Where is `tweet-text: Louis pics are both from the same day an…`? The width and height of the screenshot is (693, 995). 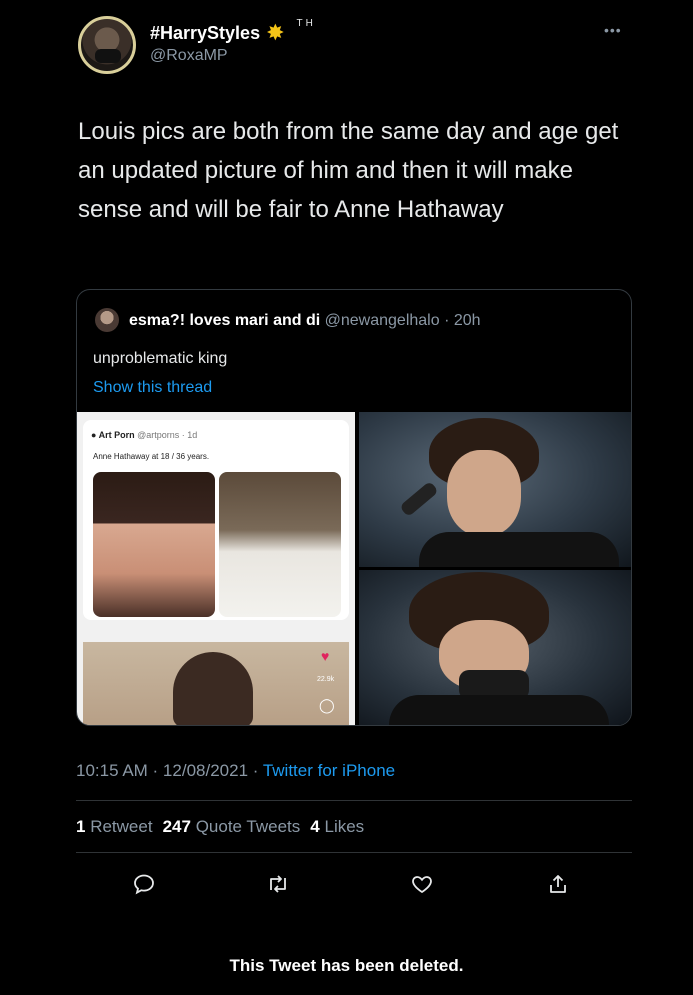
tweet-text: Louis pics are both from the same day an… is located at coordinates (348, 170).